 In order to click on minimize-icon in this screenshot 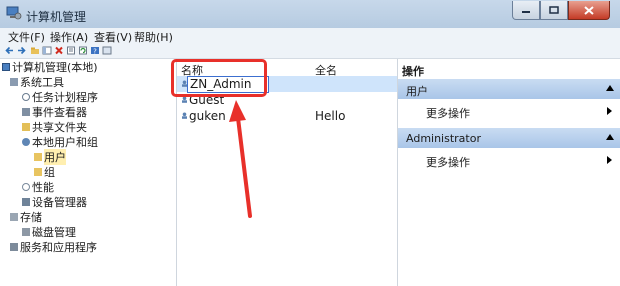, I will do `click(526, 12)`.